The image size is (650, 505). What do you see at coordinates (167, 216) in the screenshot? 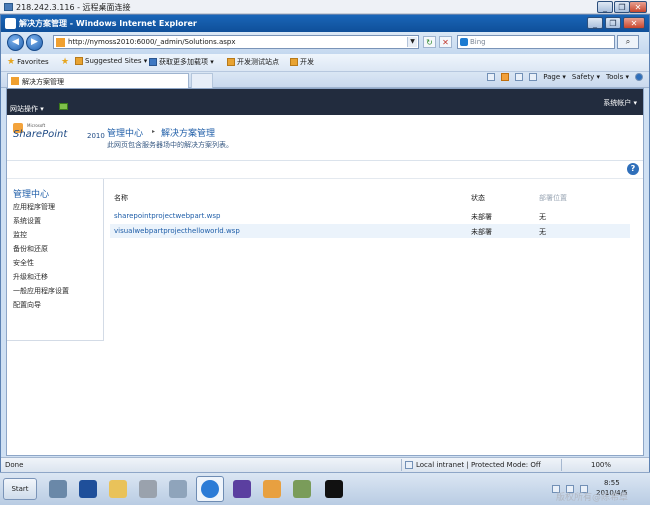
I see `solution-link: sharepointprojectwebpart.wsp` at bounding box center [167, 216].